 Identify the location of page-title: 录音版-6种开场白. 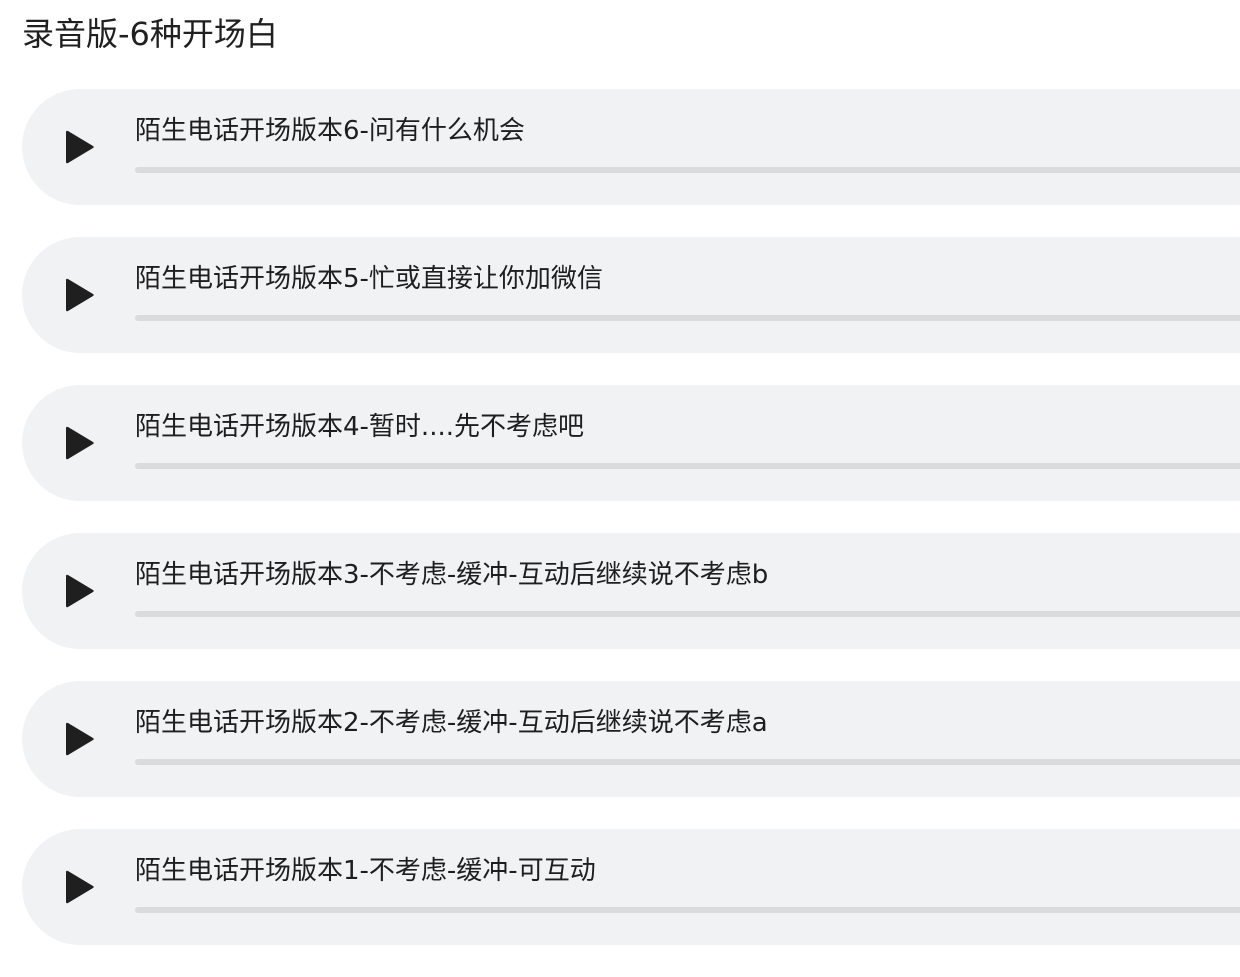
(150, 34).